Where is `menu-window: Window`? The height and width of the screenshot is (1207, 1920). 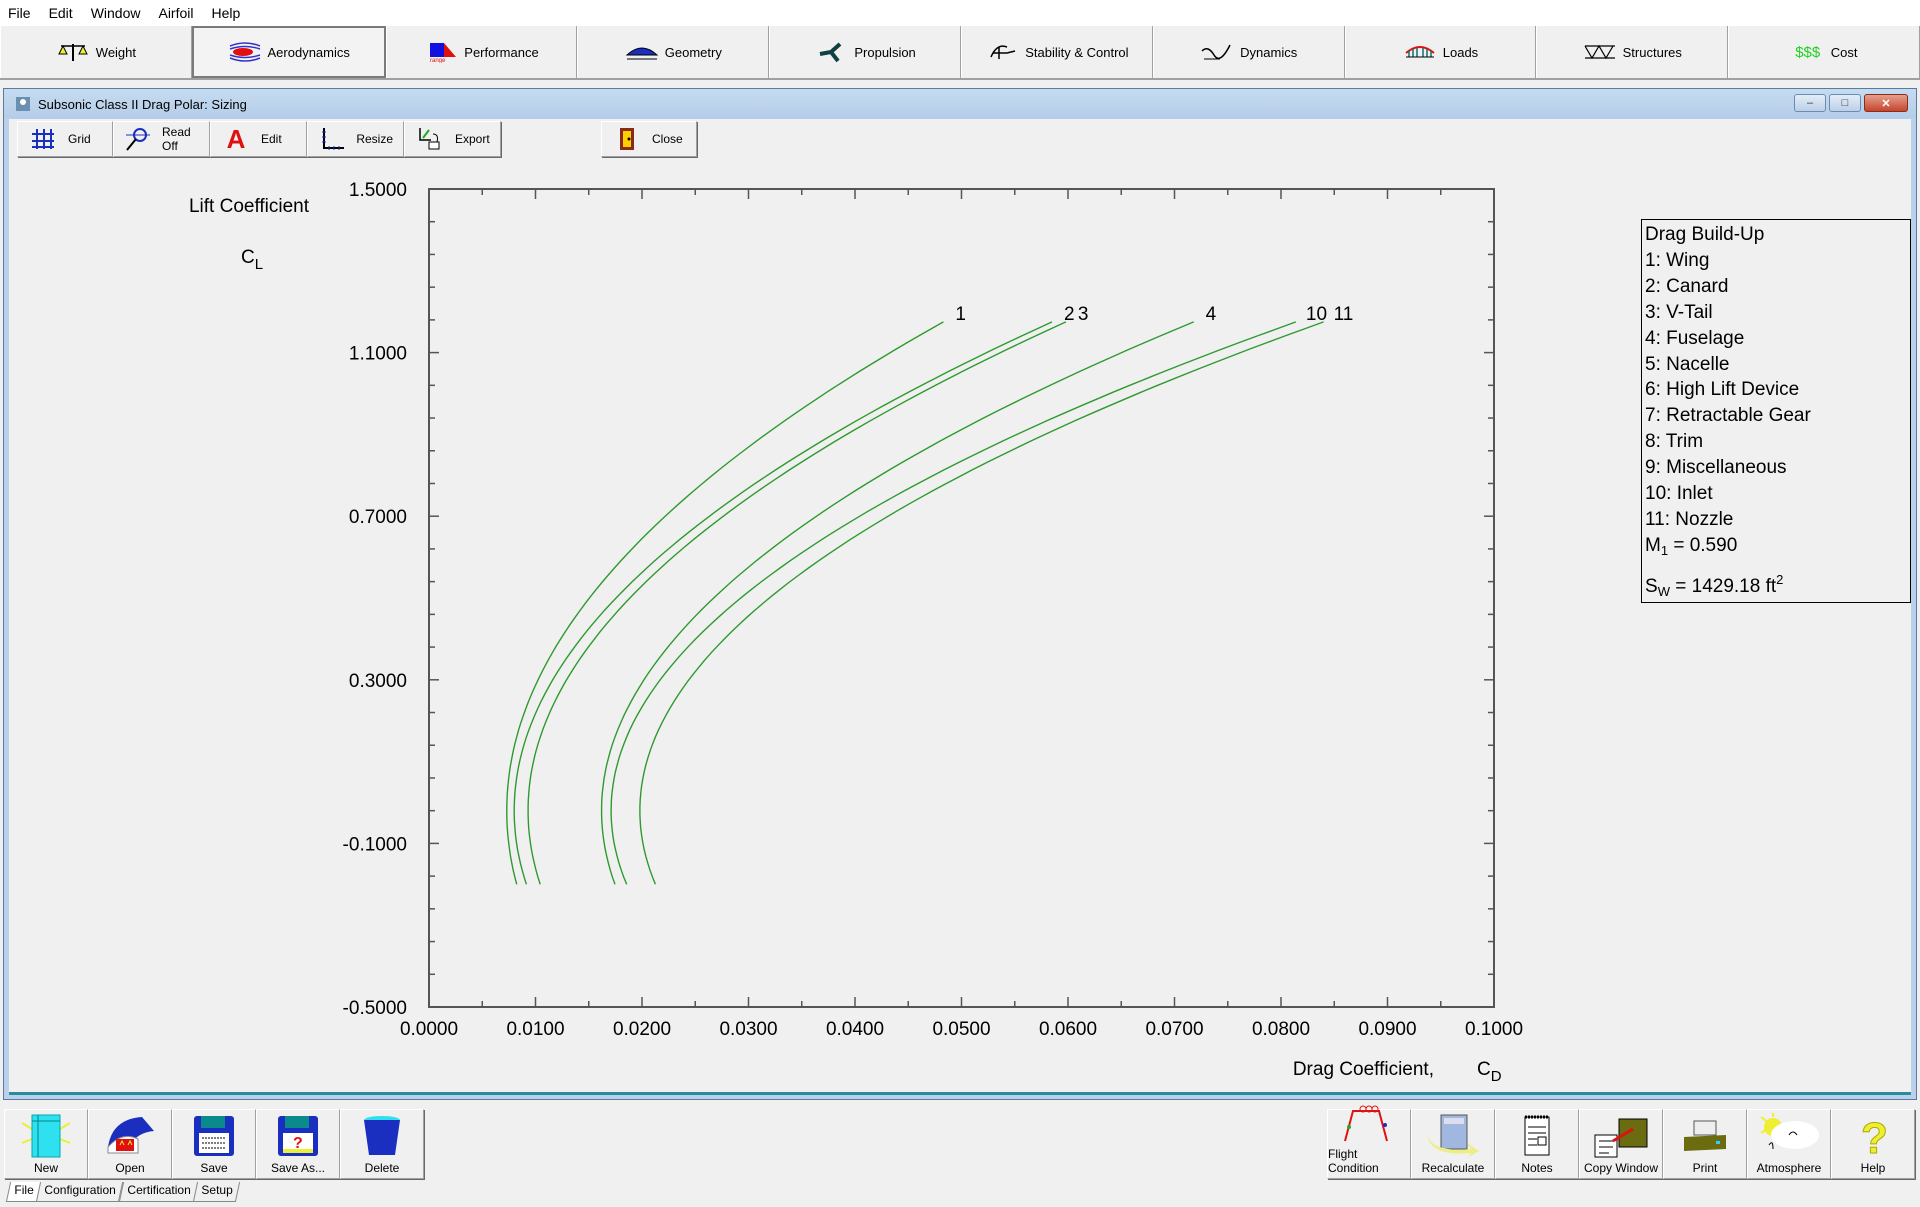 menu-window: Window is located at coordinates (116, 13).